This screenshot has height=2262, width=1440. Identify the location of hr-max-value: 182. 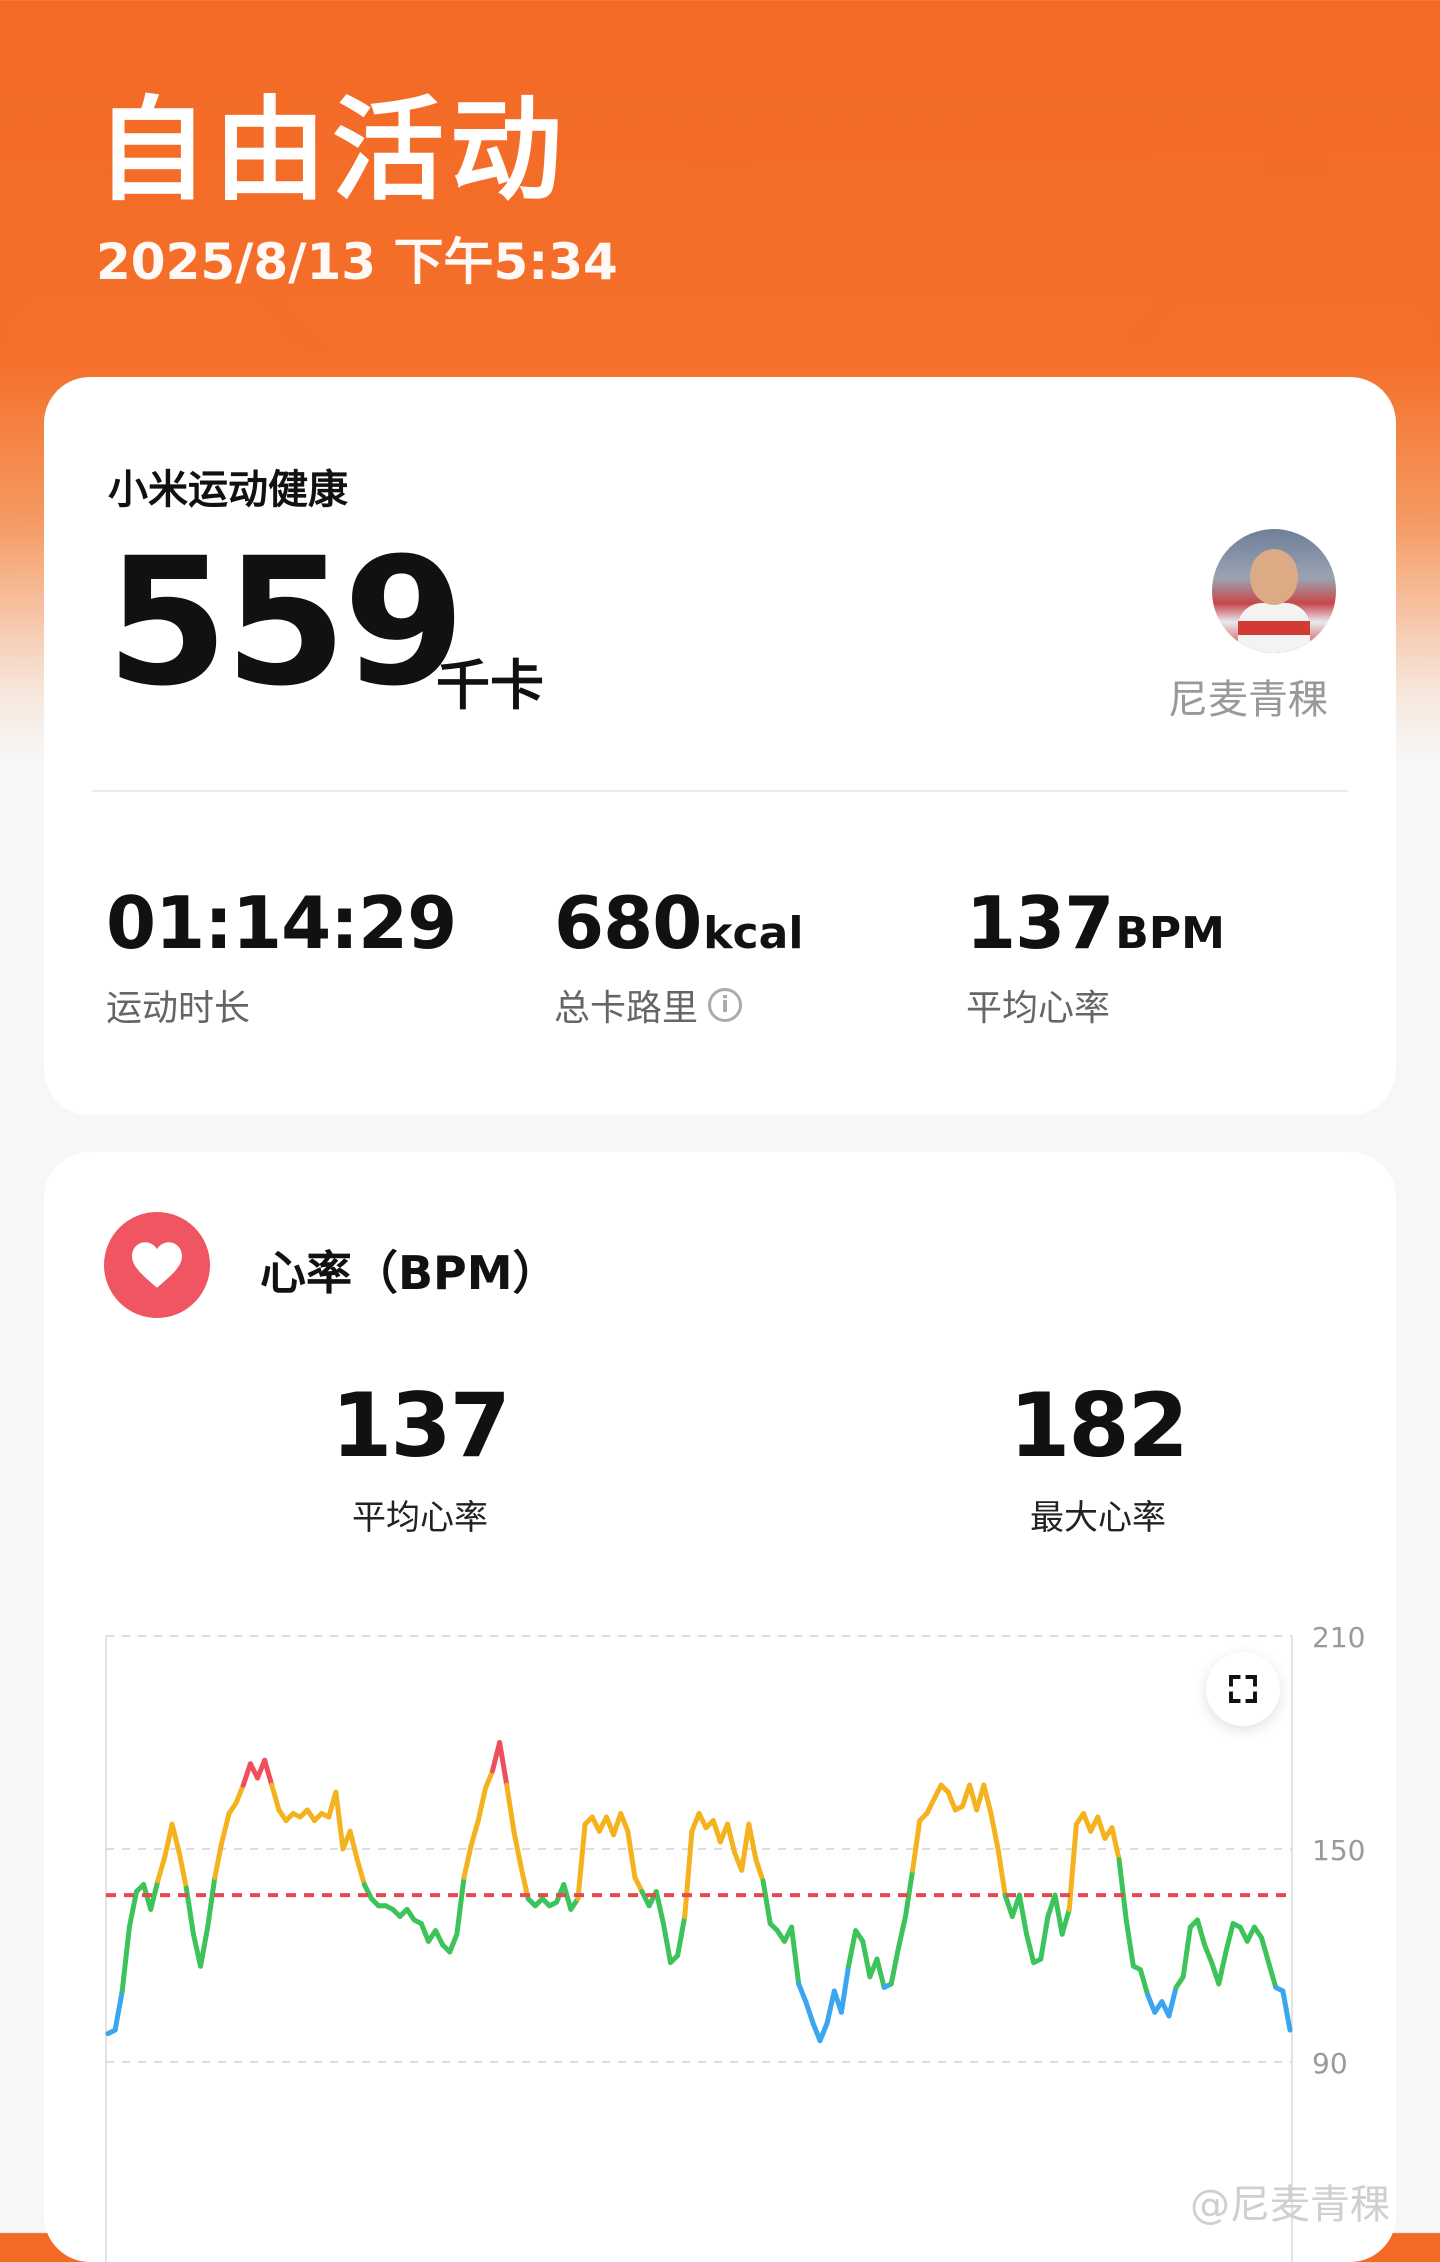
(1099, 1425).